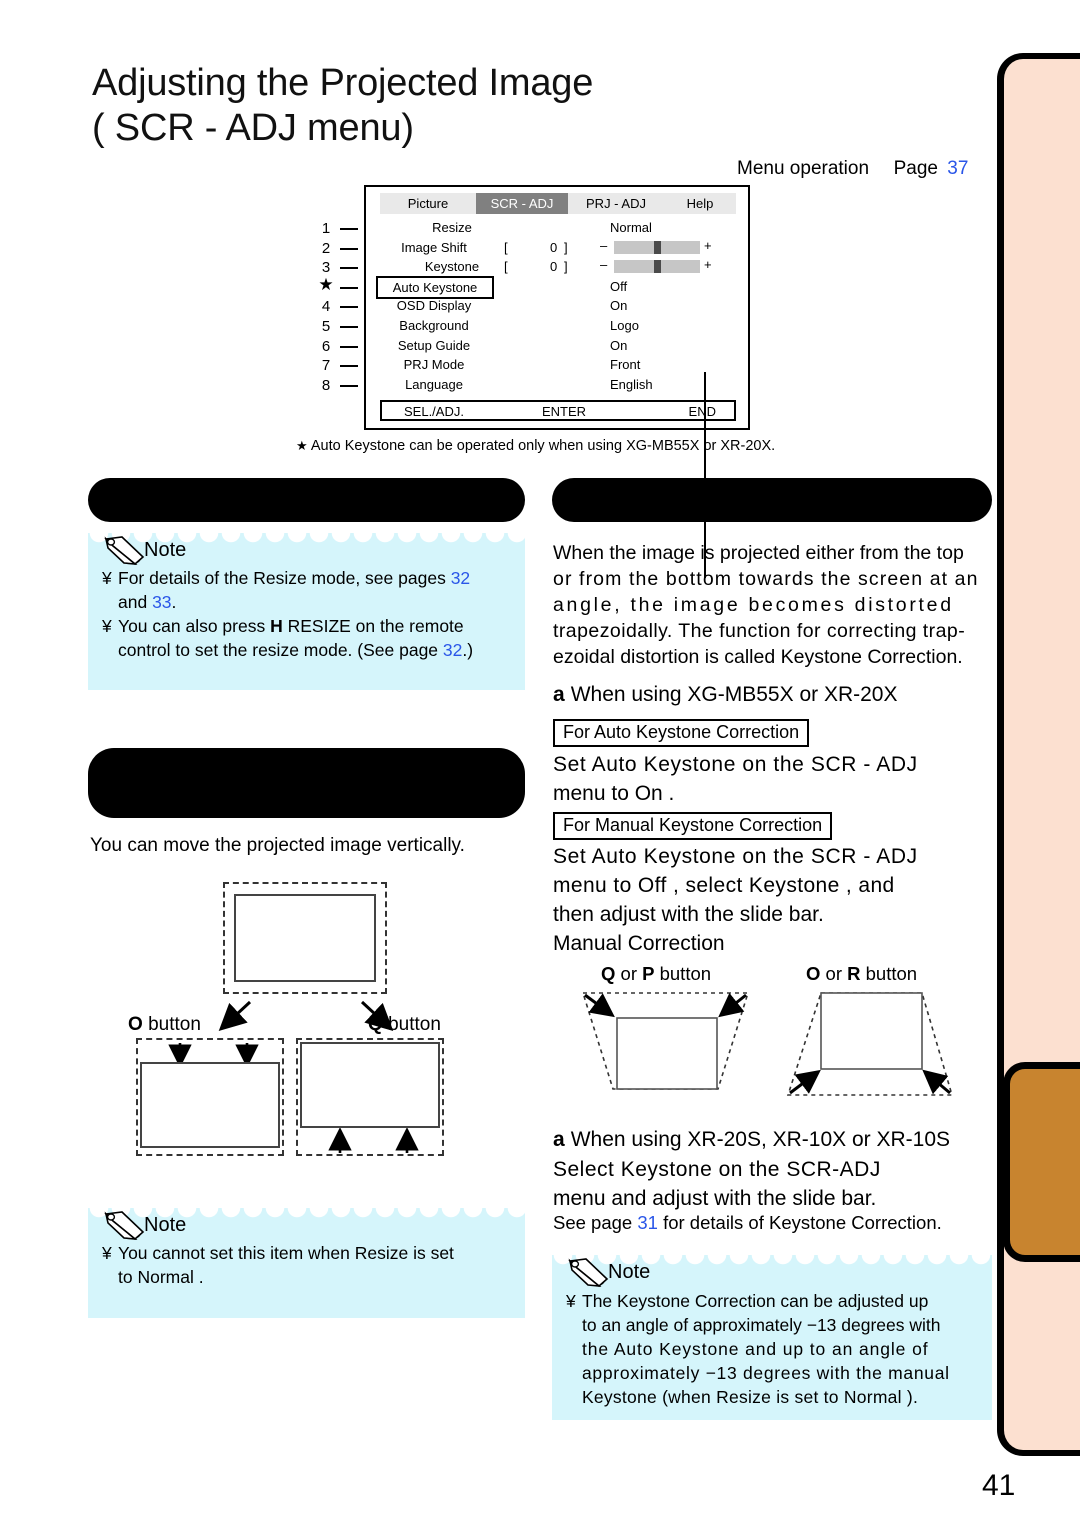  Describe the element at coordinates (434, 345) in the screenshot. I see `osd-label-setup-guide: Setup Guide` at that location.